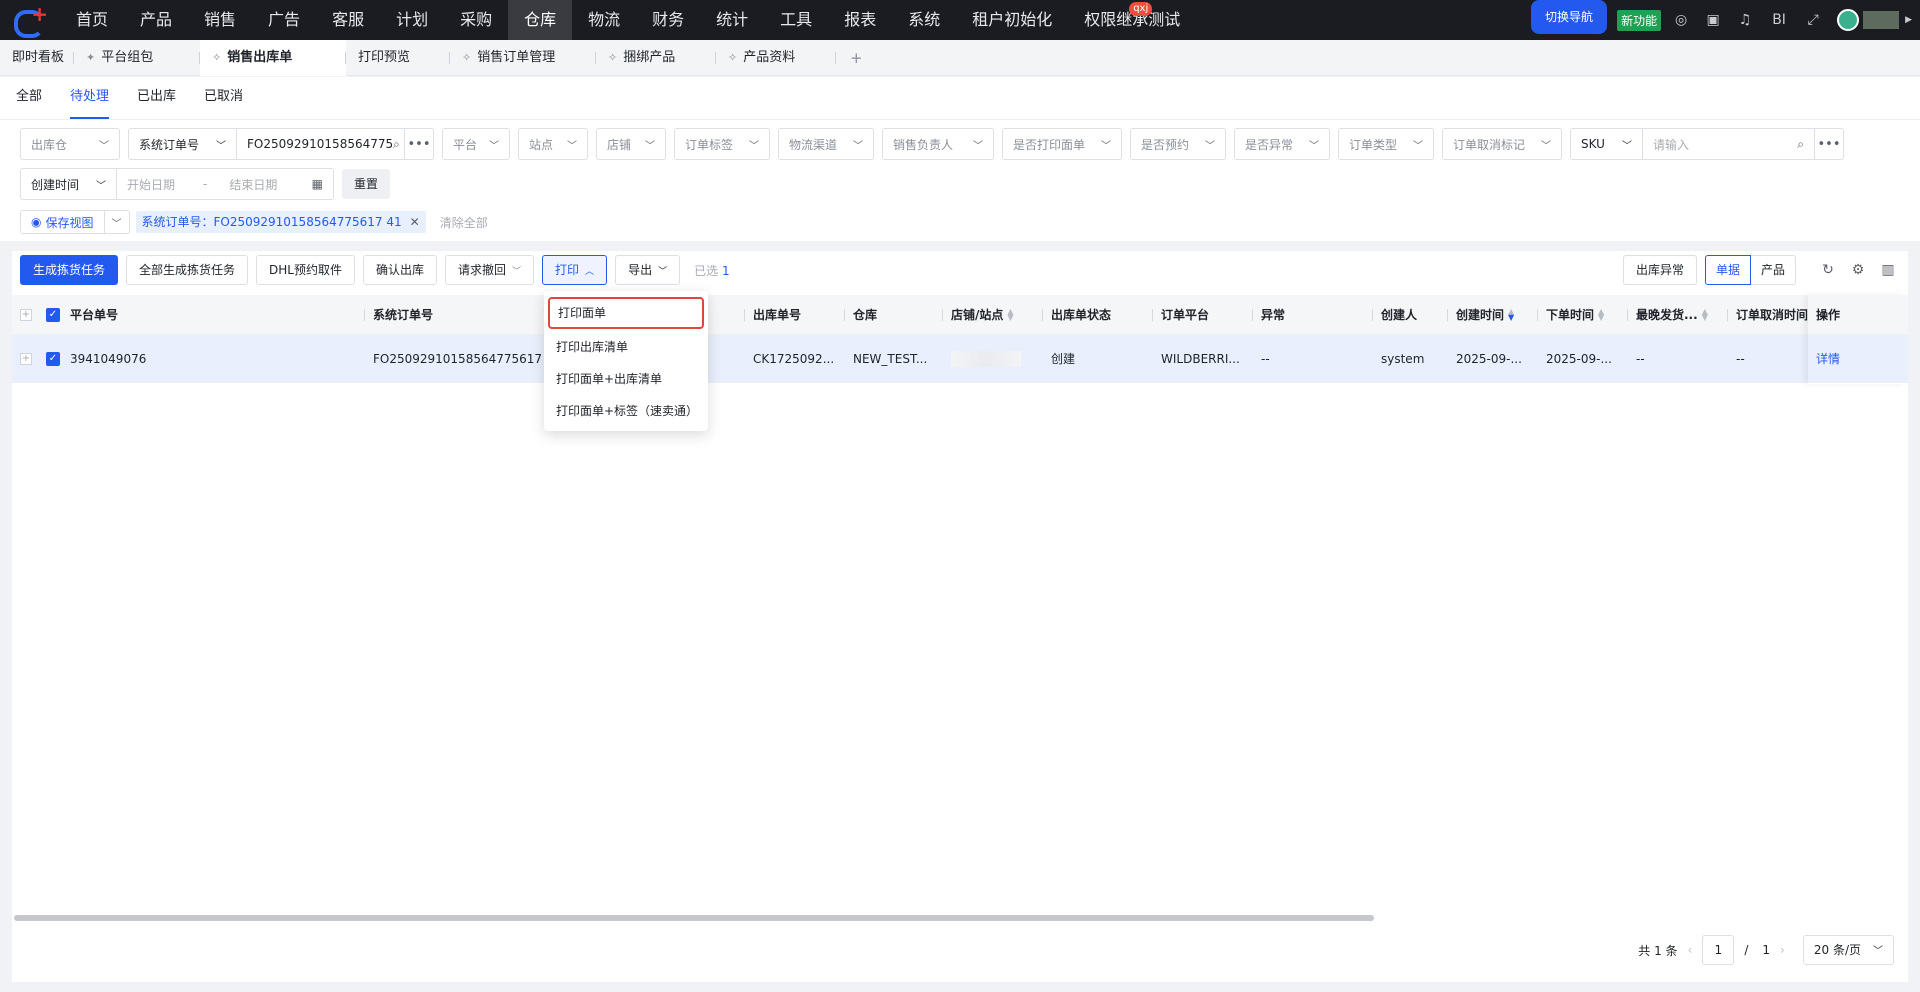  Describe the element at coordinates (795, 314) in the screenshot. I see `column-header-3: 出库单号` at that location.